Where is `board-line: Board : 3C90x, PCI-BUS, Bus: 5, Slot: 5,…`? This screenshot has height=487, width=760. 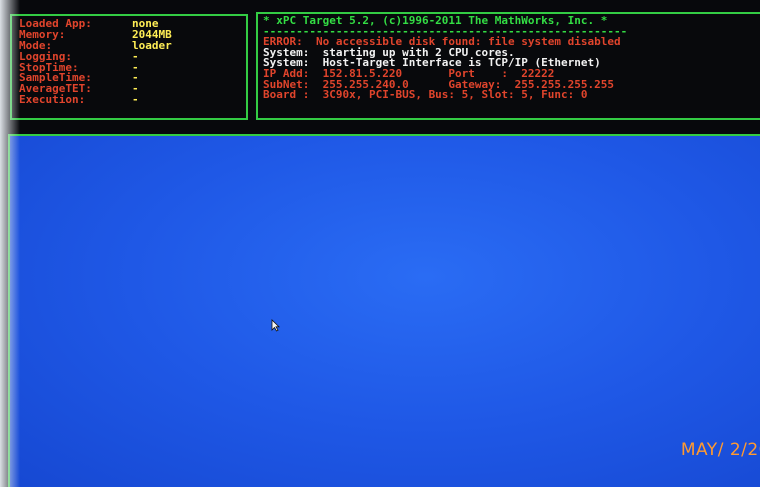 board-line: Board : 3C90x, PCI-BUS, Bus: 5, Slot: 5,… is located at coordinates (425, 95).